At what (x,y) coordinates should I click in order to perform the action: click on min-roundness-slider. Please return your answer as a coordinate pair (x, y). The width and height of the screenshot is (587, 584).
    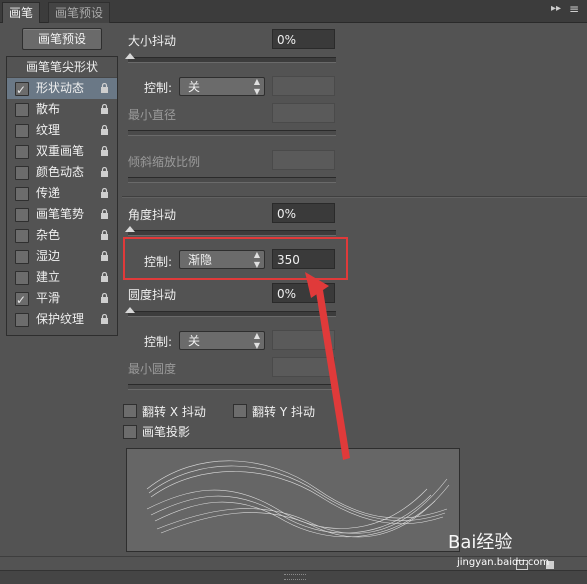
    Looking at the image, I should click on (232, 387).